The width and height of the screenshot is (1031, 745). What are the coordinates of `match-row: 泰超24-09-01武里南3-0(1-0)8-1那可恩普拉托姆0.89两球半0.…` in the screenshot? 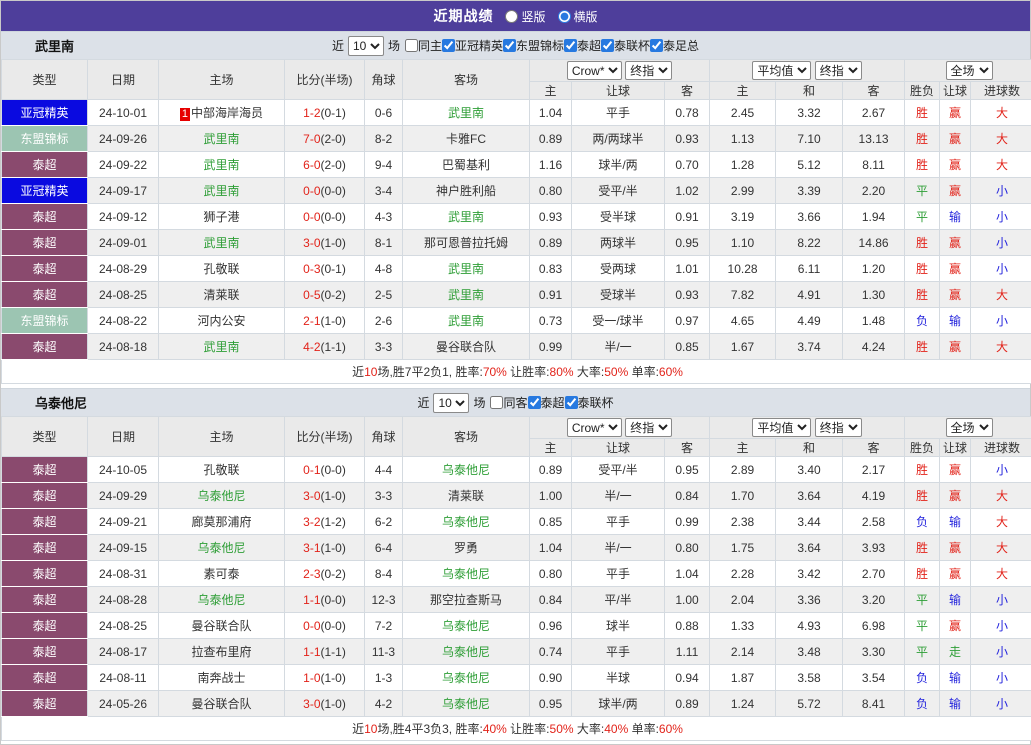 It's located at (516, 243).